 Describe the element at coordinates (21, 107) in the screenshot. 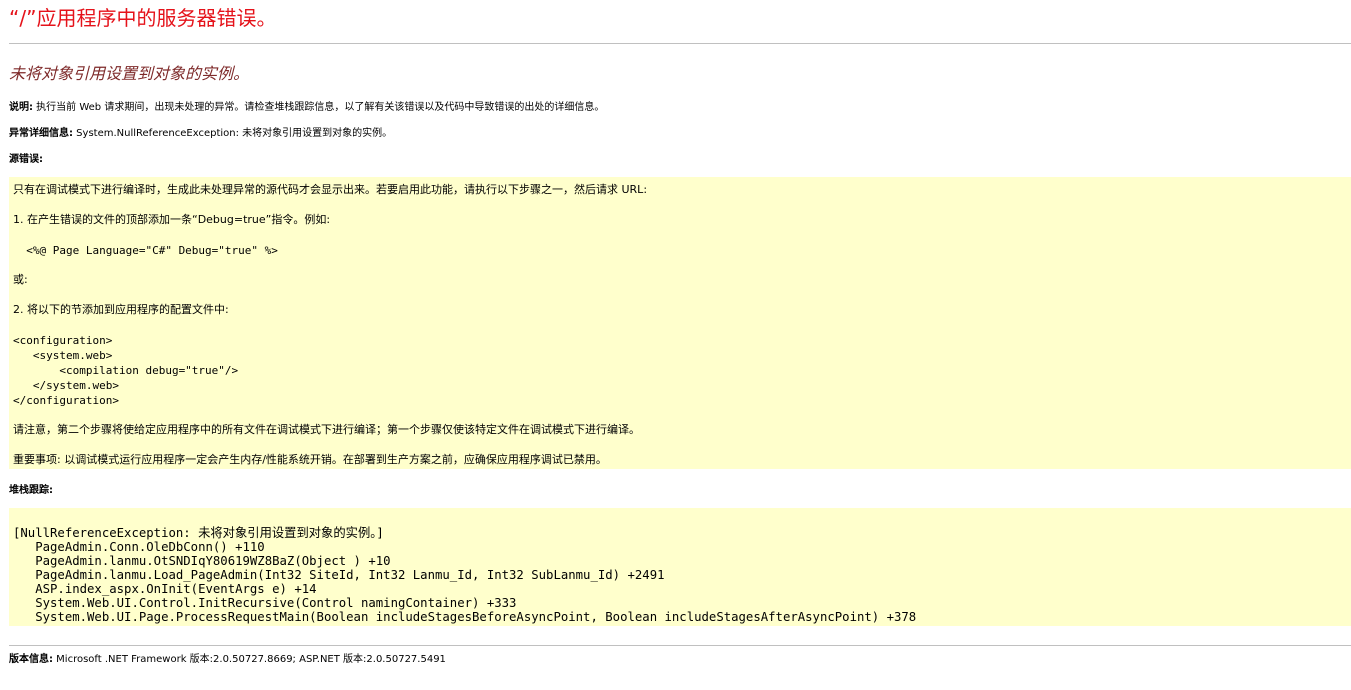

I see `description-label: 说明:` at that location.